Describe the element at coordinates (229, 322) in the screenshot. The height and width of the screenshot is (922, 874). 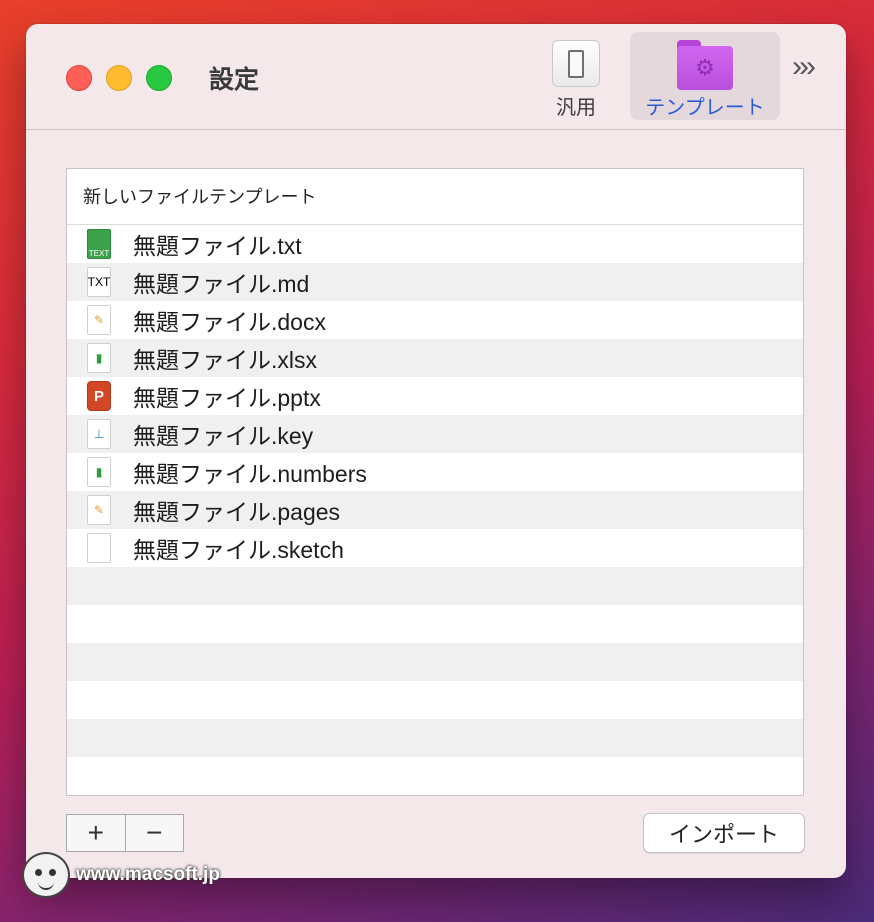
I see `file-name: 無題ファイル.docx` at that location.